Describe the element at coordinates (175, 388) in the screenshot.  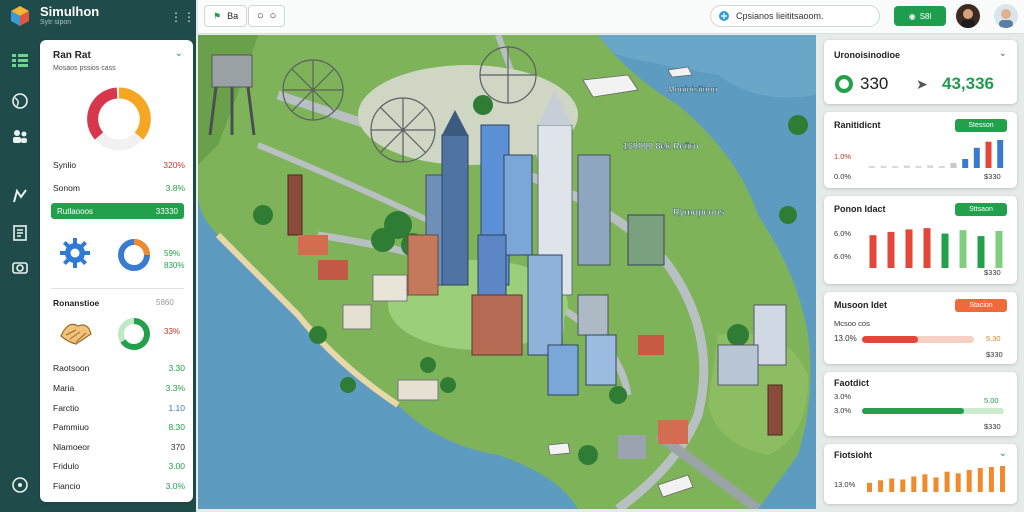
I see `list-item-value: 3.3%` at that location.